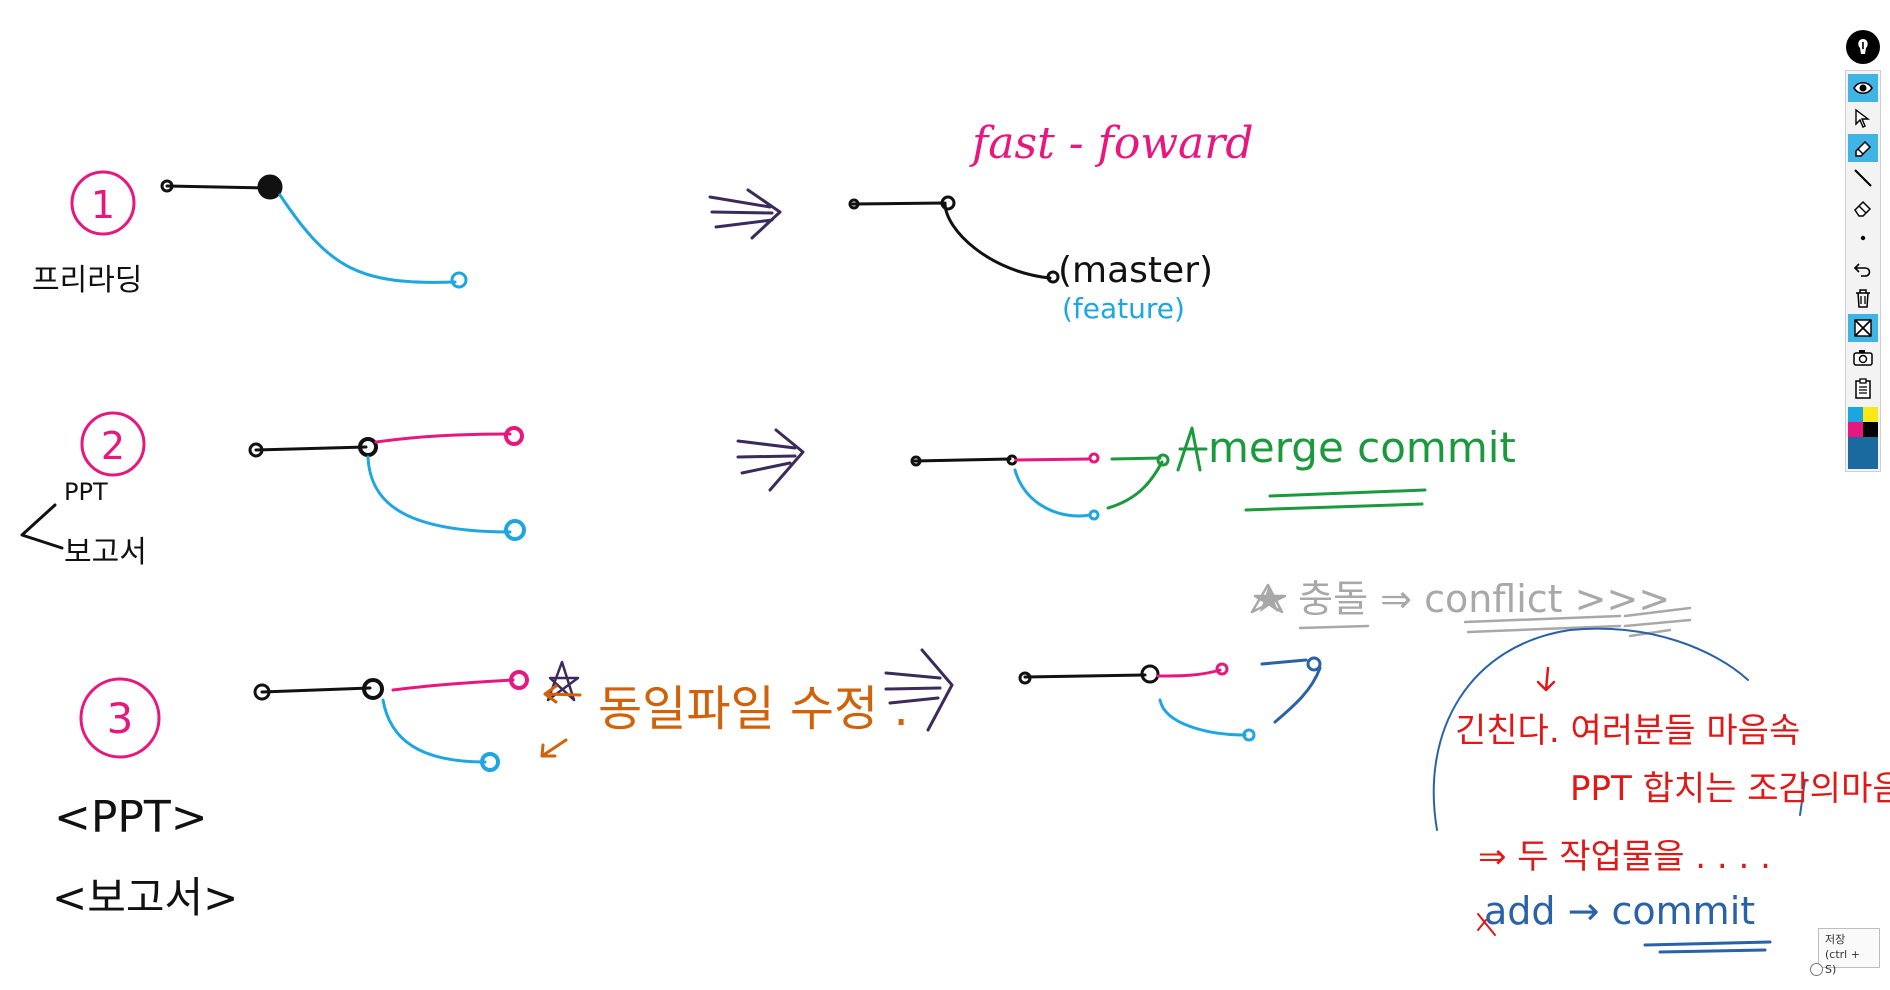 This screenshot has height=990, width=1890. What do you see at coordinates (1053, 459) in the screenshot?
I see `case2-result-pink` at bounding box center [1053, 459].